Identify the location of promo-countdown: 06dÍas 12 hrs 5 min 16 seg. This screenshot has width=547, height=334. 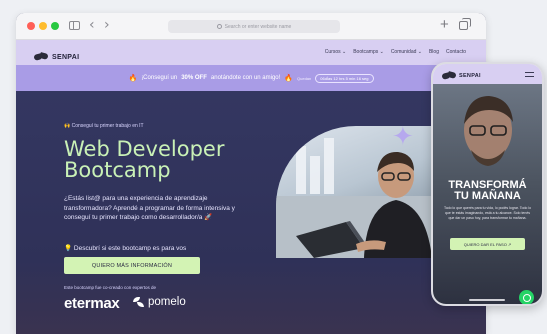
(344, 78).